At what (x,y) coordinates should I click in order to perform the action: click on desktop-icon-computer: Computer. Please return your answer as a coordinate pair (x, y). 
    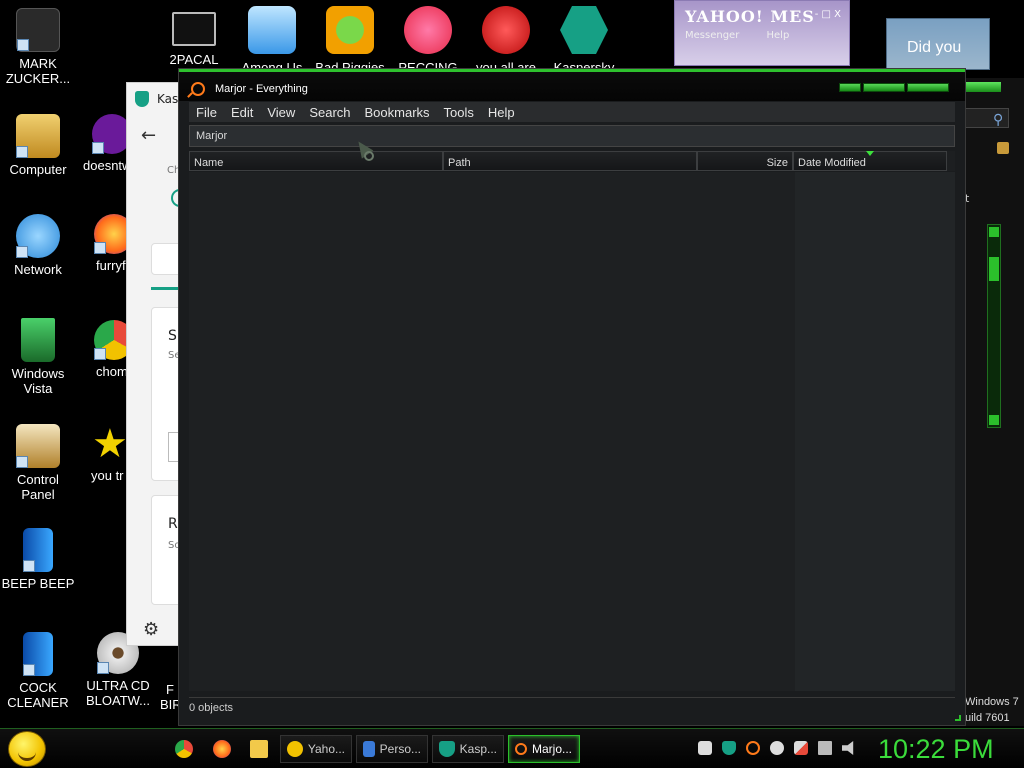
    Looking at the image, I should click on (38, 145).